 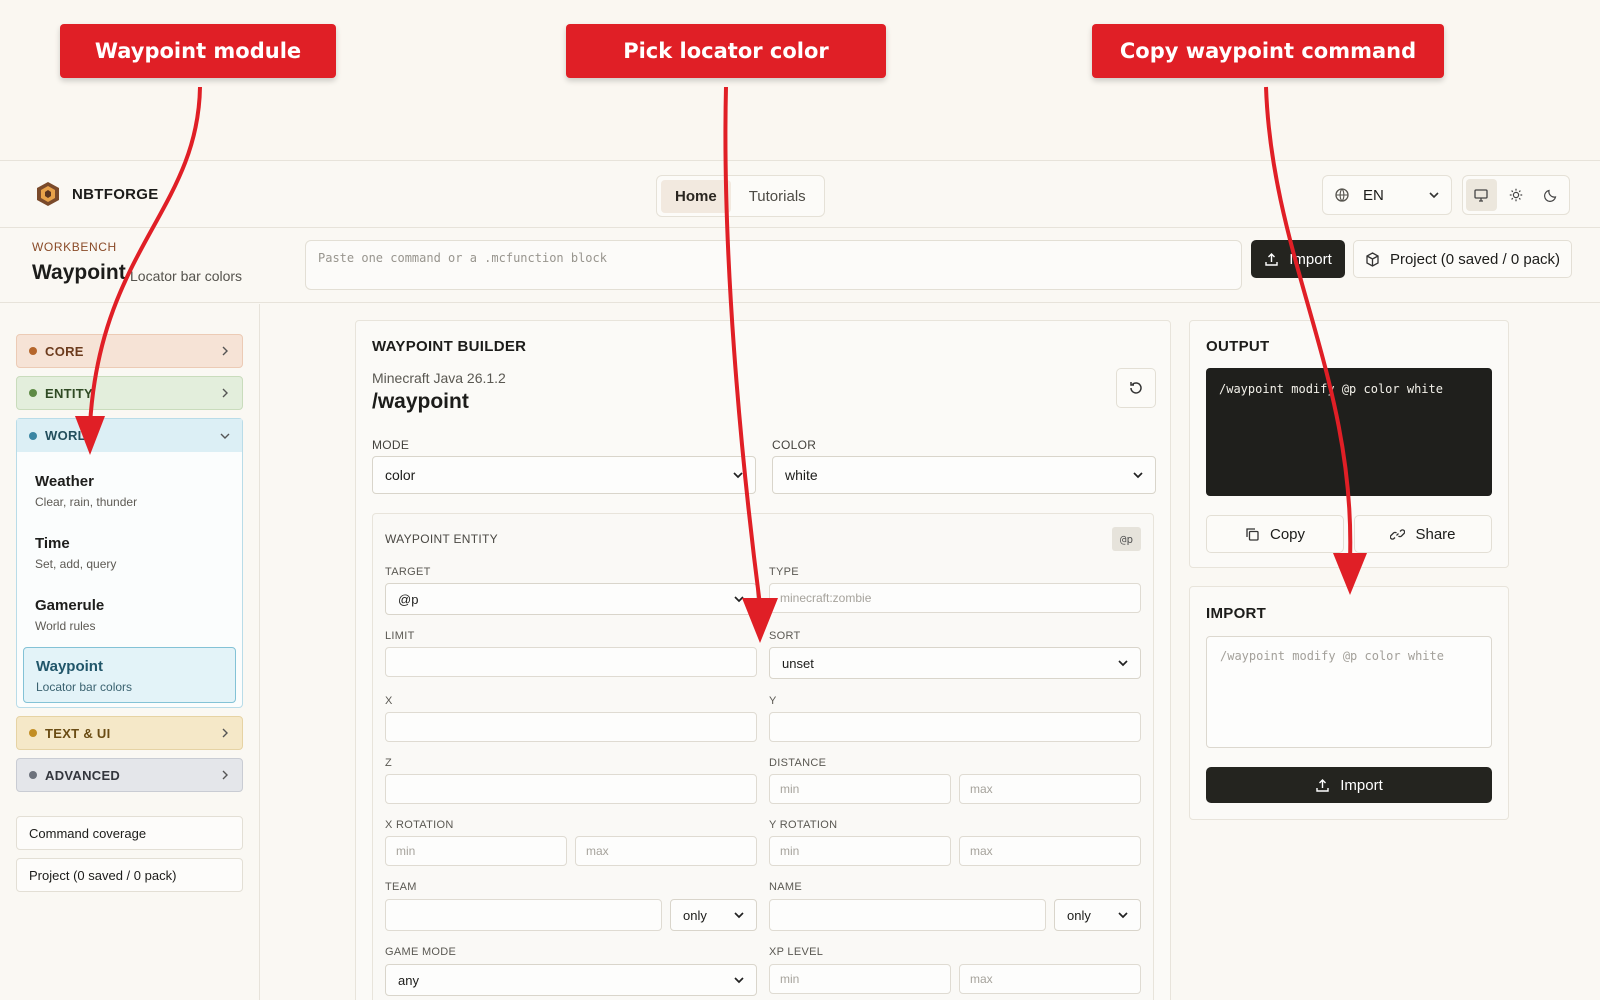 I want to click on color-label: COLOR, so click(x=794, y=445).